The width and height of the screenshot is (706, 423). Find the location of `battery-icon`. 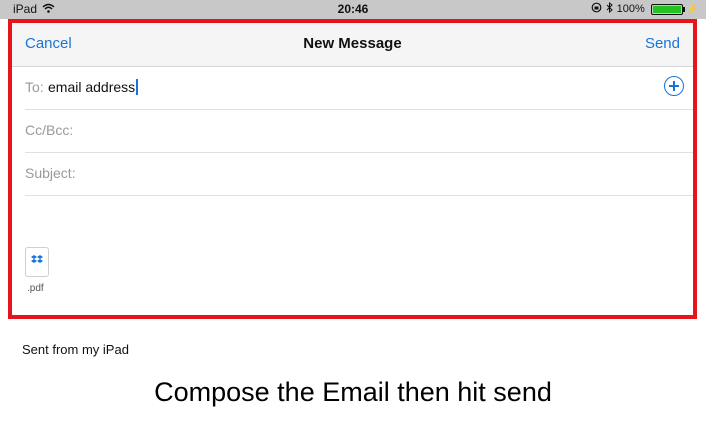

battery-icon is located at coordinates (667, 9).